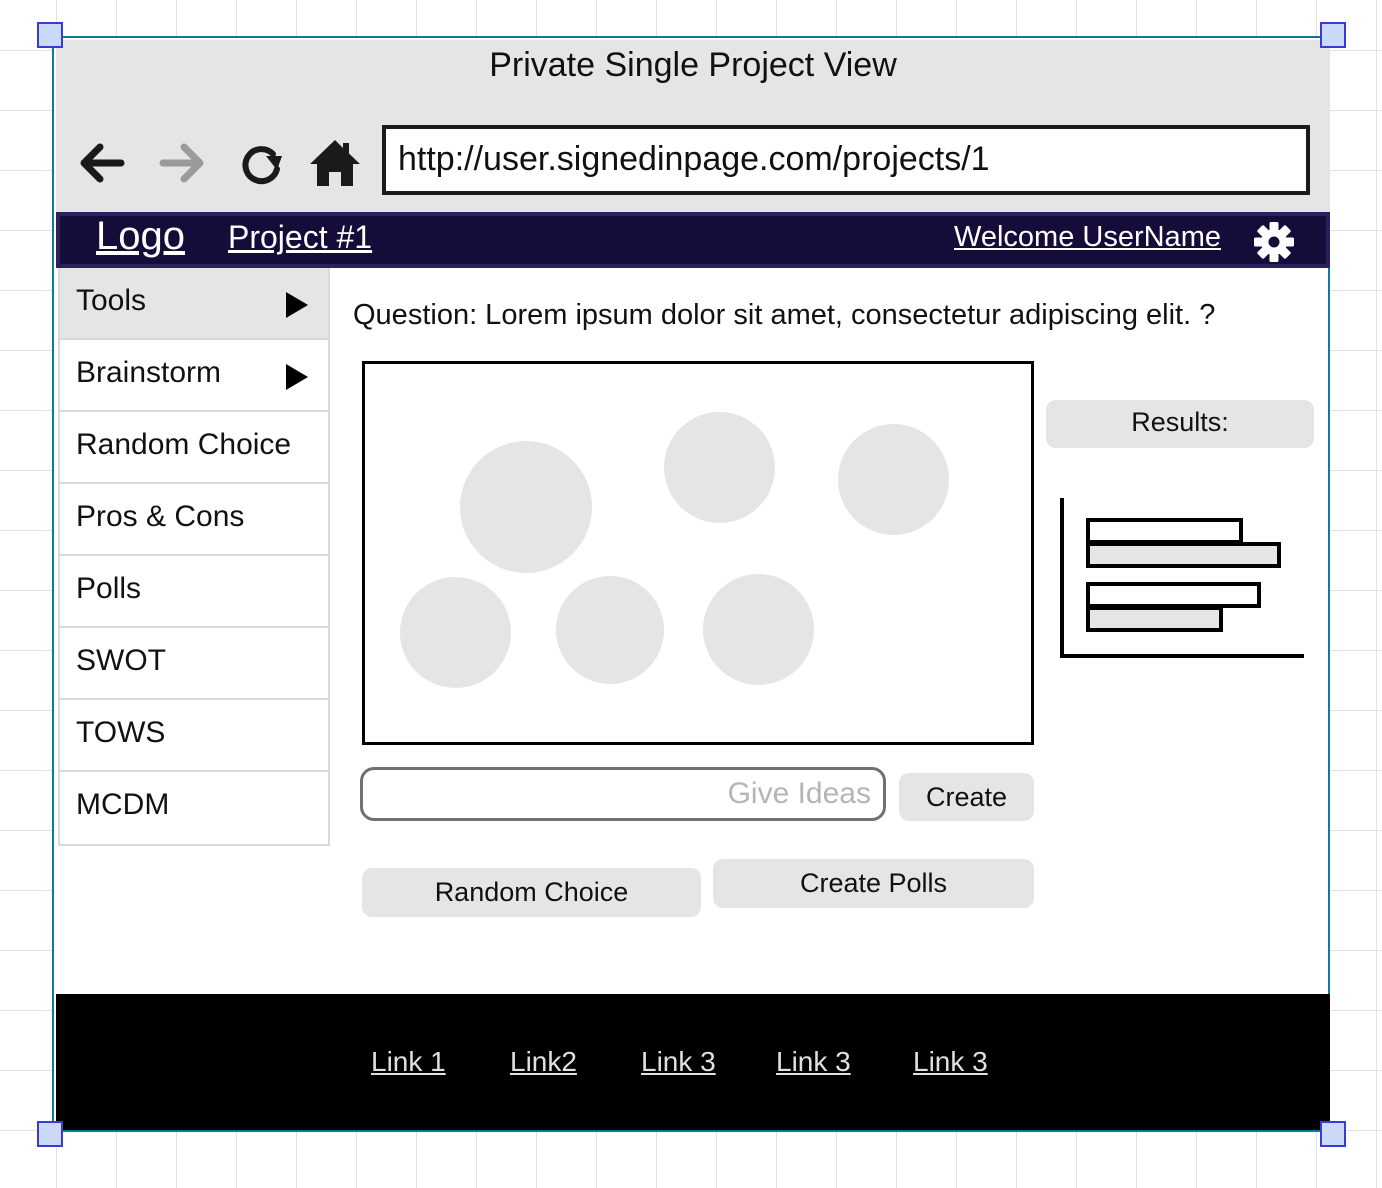 The height and width of the screenshot is (1188, 1382). Describe the element at coordinates (543, 1062) in the screenshot. I see `footer-link-2: Link2` at that location.